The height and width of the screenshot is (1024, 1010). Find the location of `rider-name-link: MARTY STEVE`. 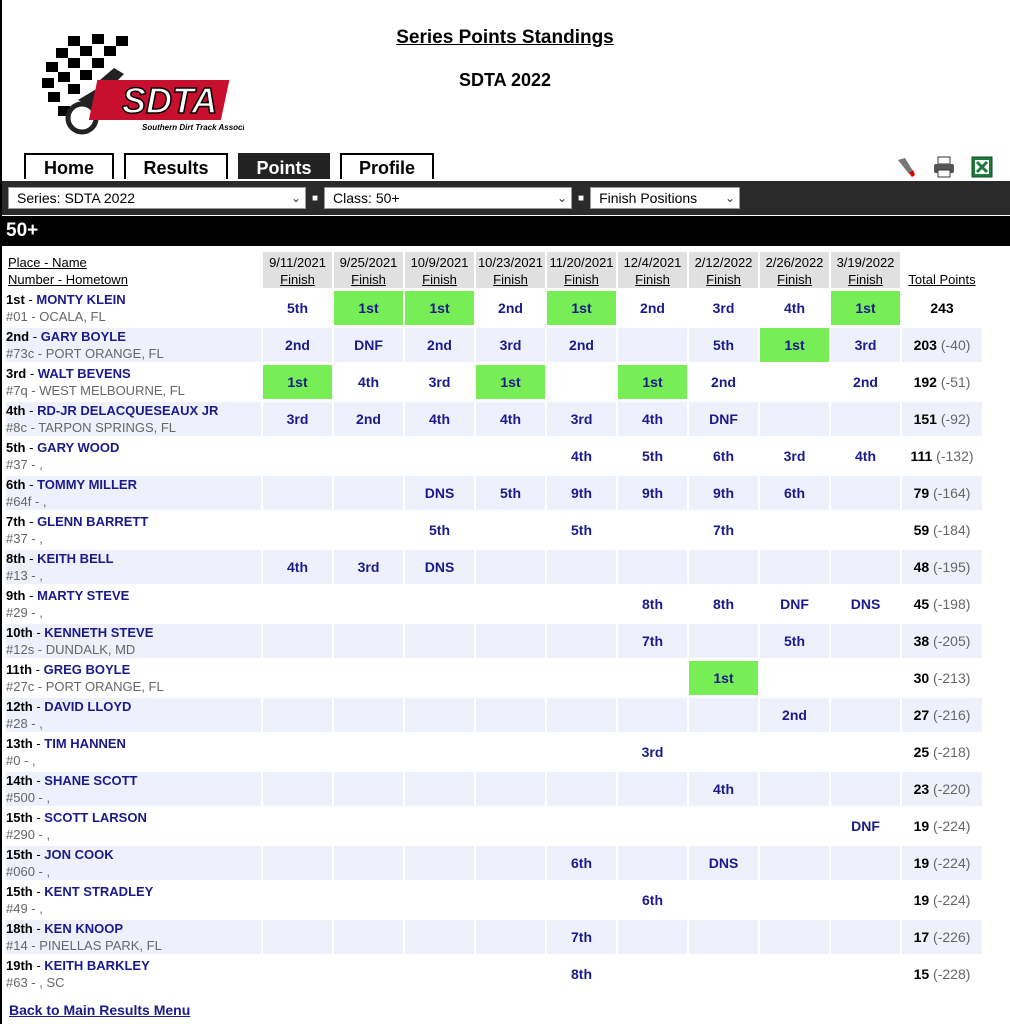

rider-name-link: MARTY STEVE is located at coordinates (83, 595).